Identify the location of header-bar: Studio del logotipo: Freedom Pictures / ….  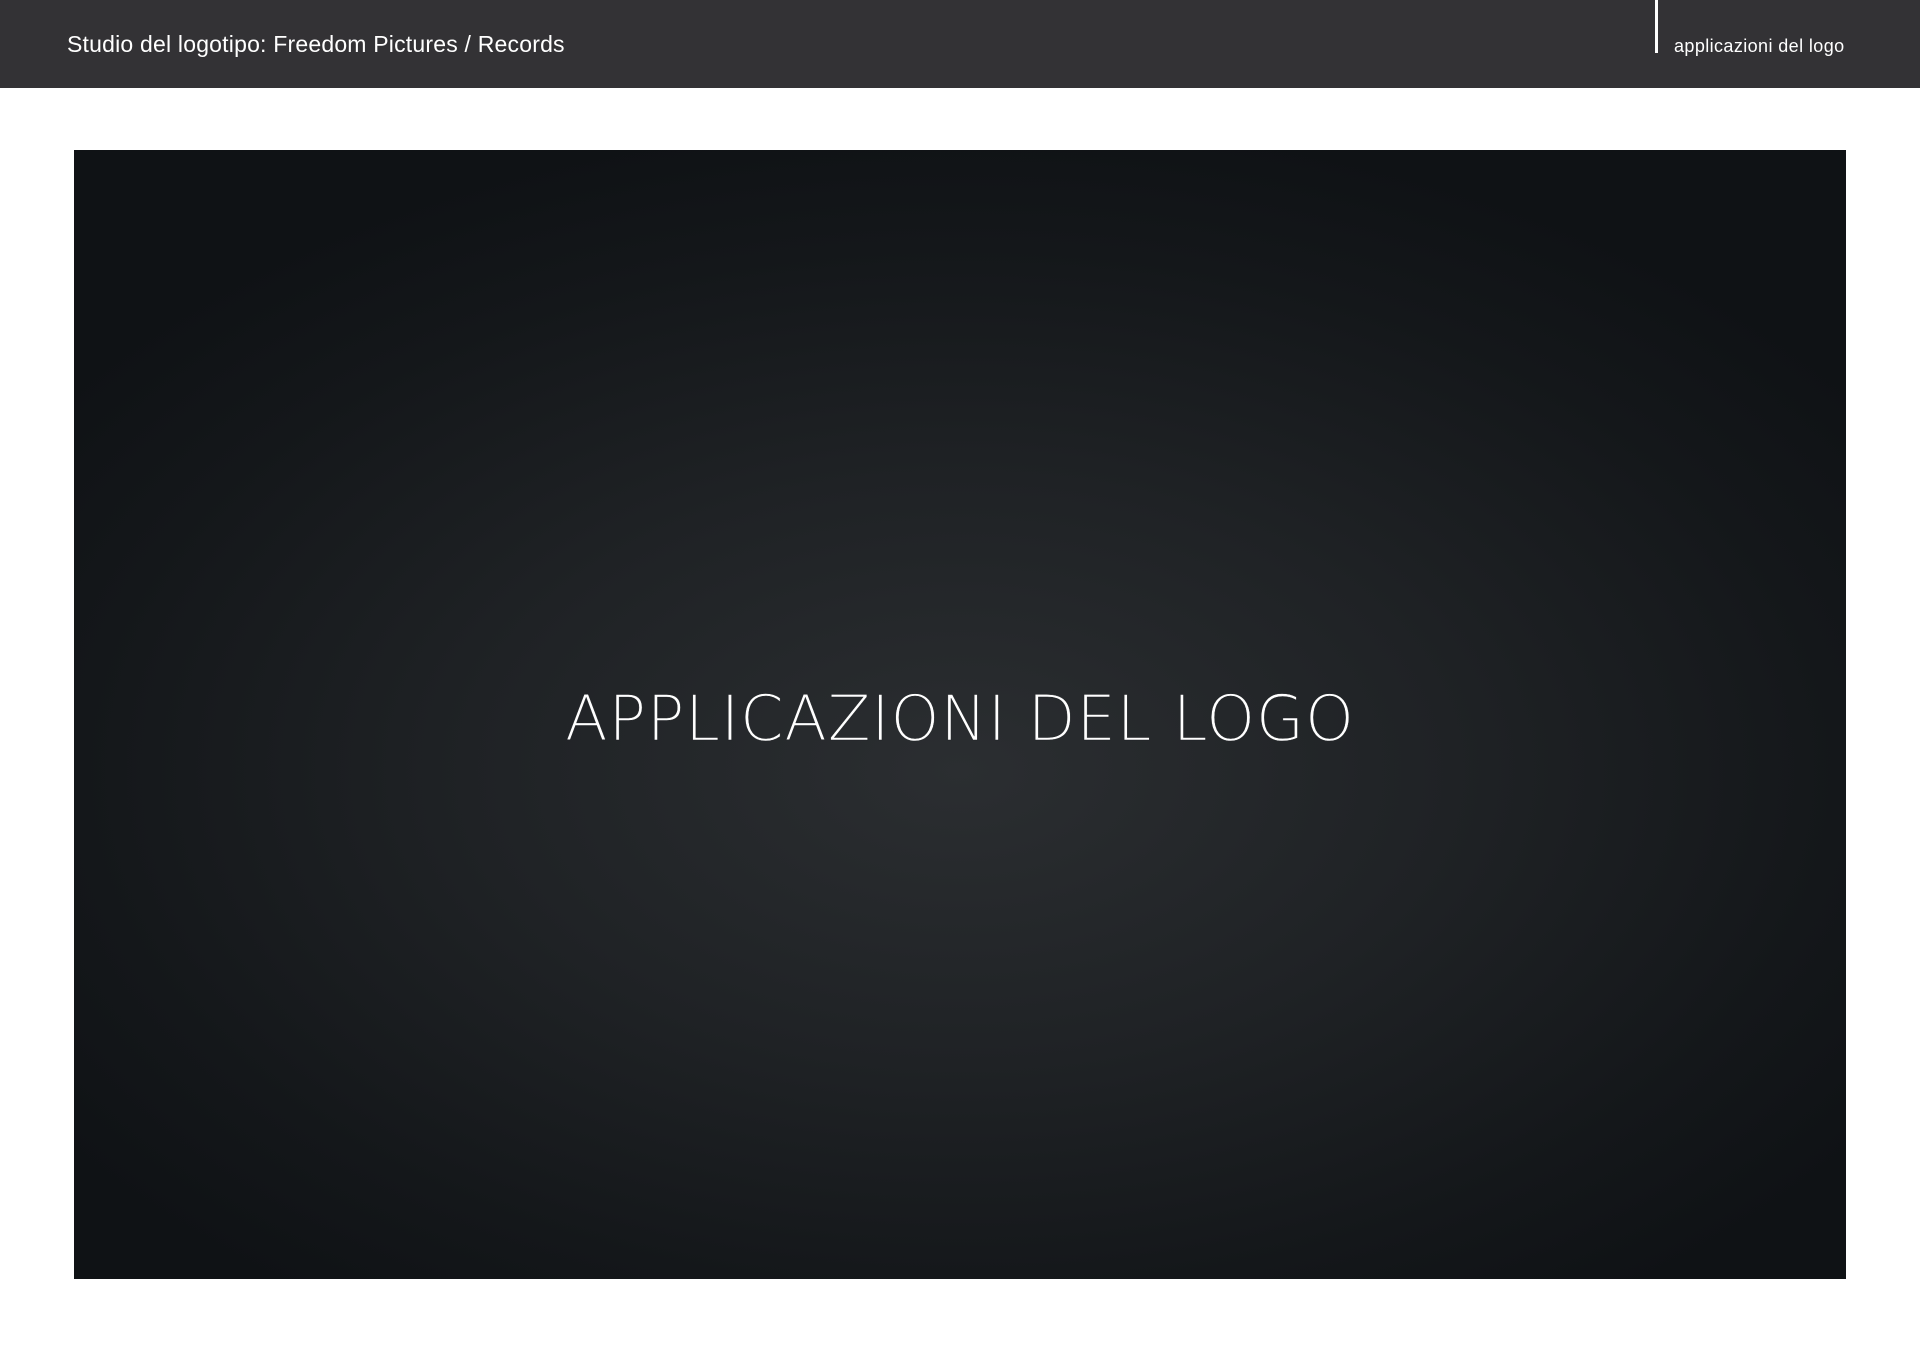
(960, 44).